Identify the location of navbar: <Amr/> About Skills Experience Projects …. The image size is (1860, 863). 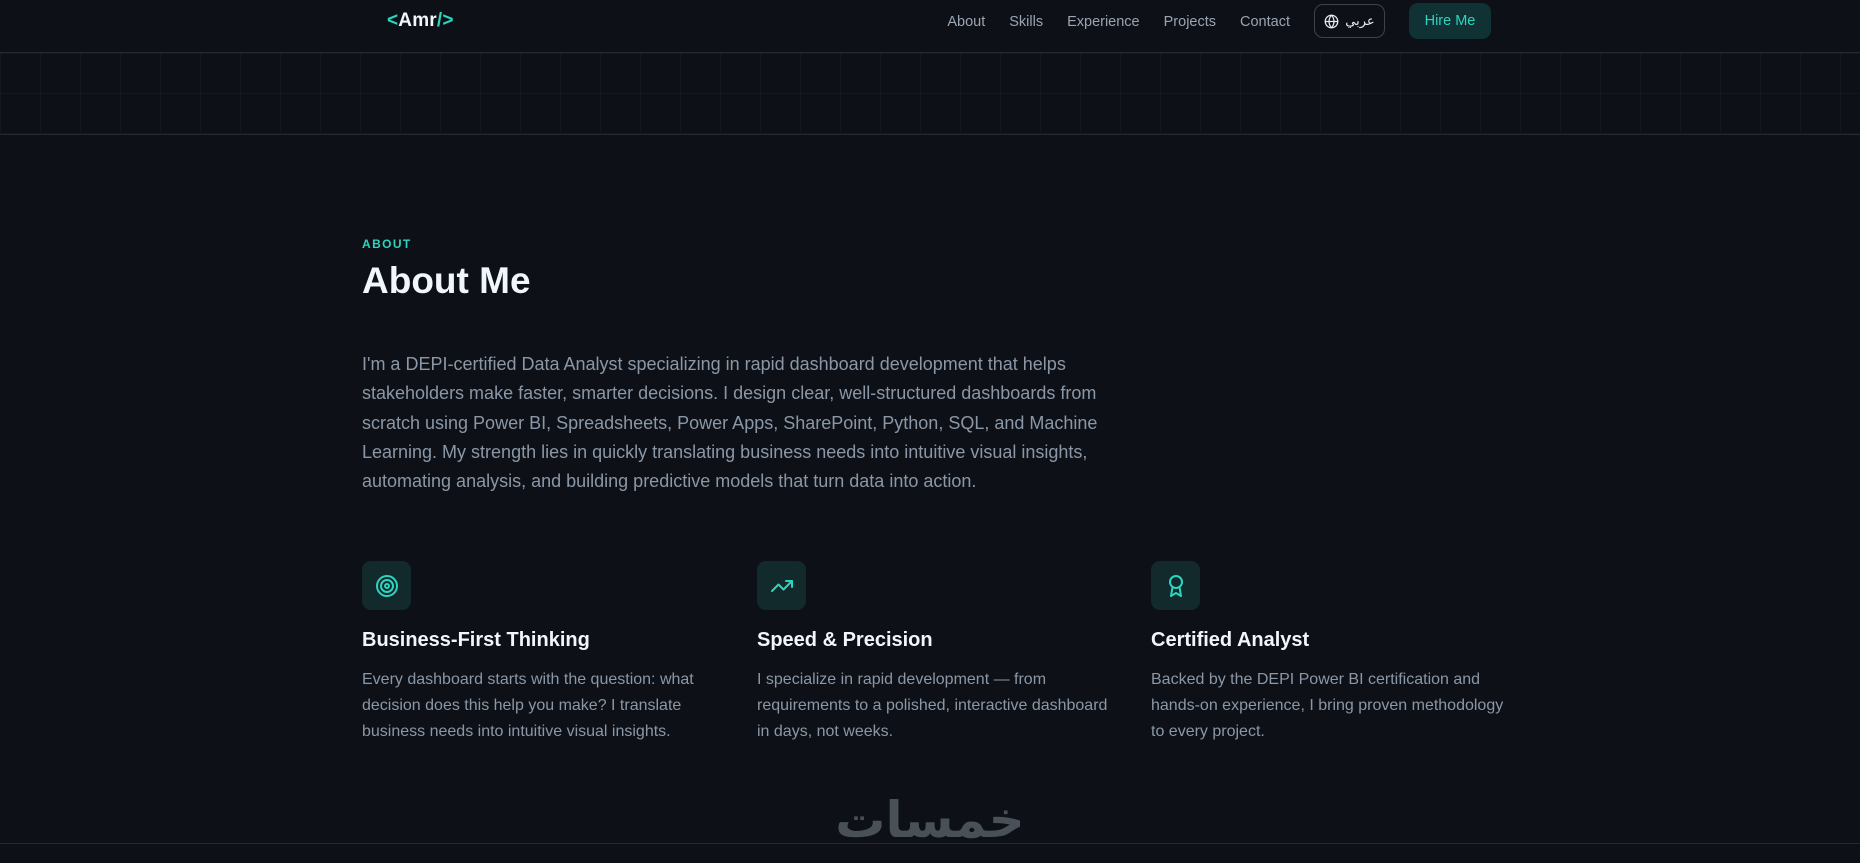
(930, 26).